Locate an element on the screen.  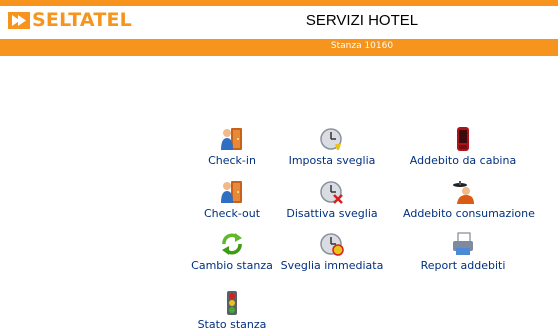
room-status-label: Stato stanza is located at coordinates (232, 324).